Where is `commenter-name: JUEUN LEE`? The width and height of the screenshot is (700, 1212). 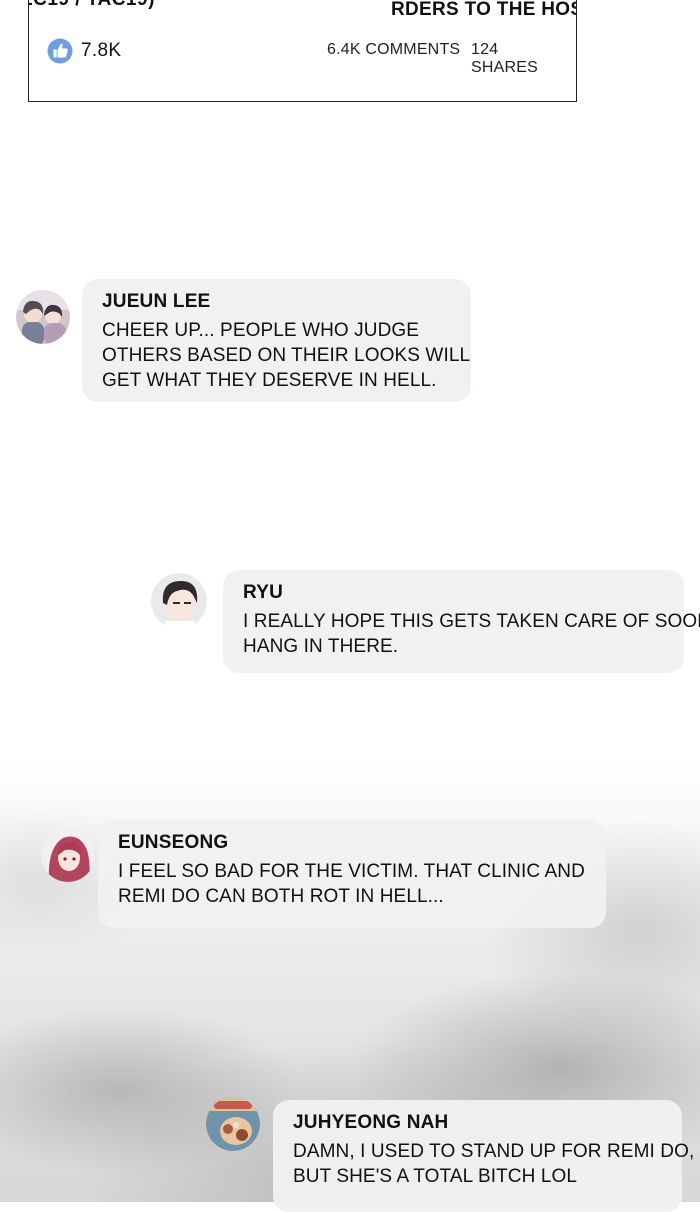
commenter-name: JUEUN LEE is located at coordinates (277, 302).